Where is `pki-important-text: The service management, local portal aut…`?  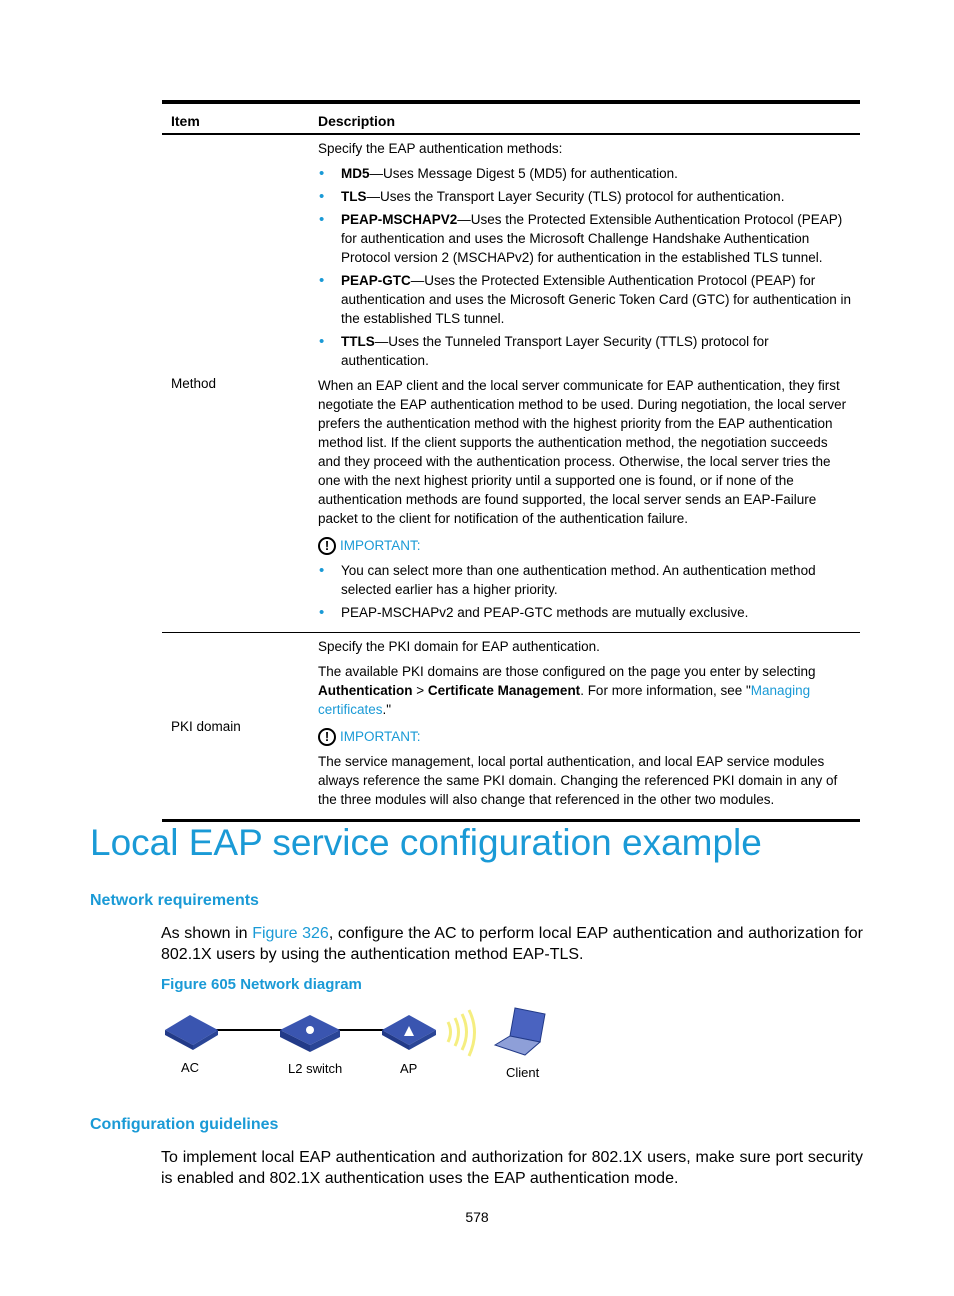
pki-important-text: The service management, local portal aut… is located at coordinates (578, 780).